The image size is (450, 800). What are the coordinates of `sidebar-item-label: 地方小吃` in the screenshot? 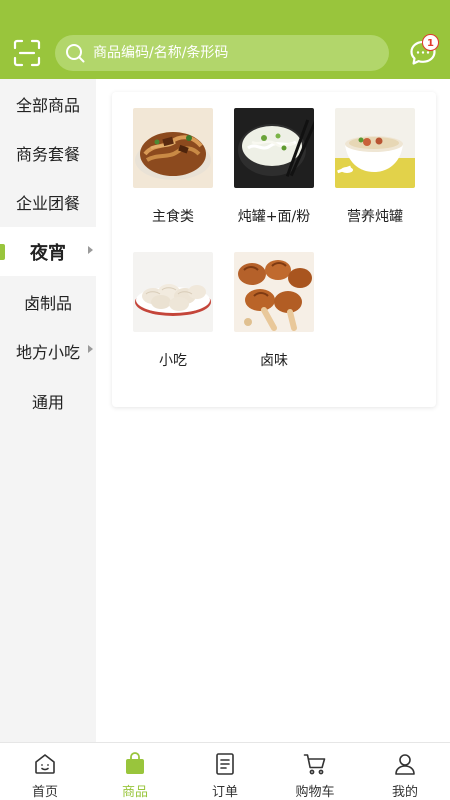 It's located at (47, 352).